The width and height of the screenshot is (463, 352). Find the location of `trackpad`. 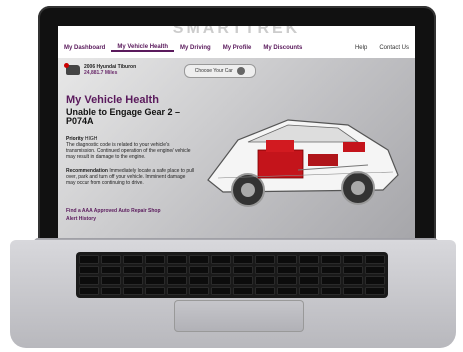

trackpad is located at coordinates (239, 316).